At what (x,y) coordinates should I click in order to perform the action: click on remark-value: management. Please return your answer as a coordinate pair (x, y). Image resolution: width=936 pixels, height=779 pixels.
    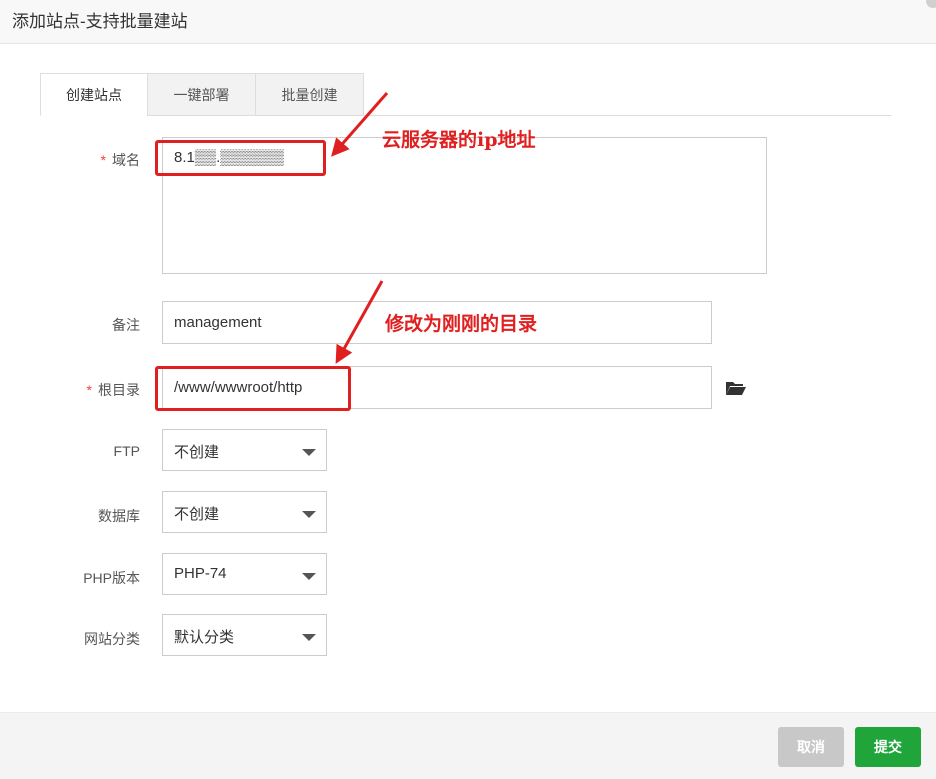
    Looking at the image, I should click on (218, 322).